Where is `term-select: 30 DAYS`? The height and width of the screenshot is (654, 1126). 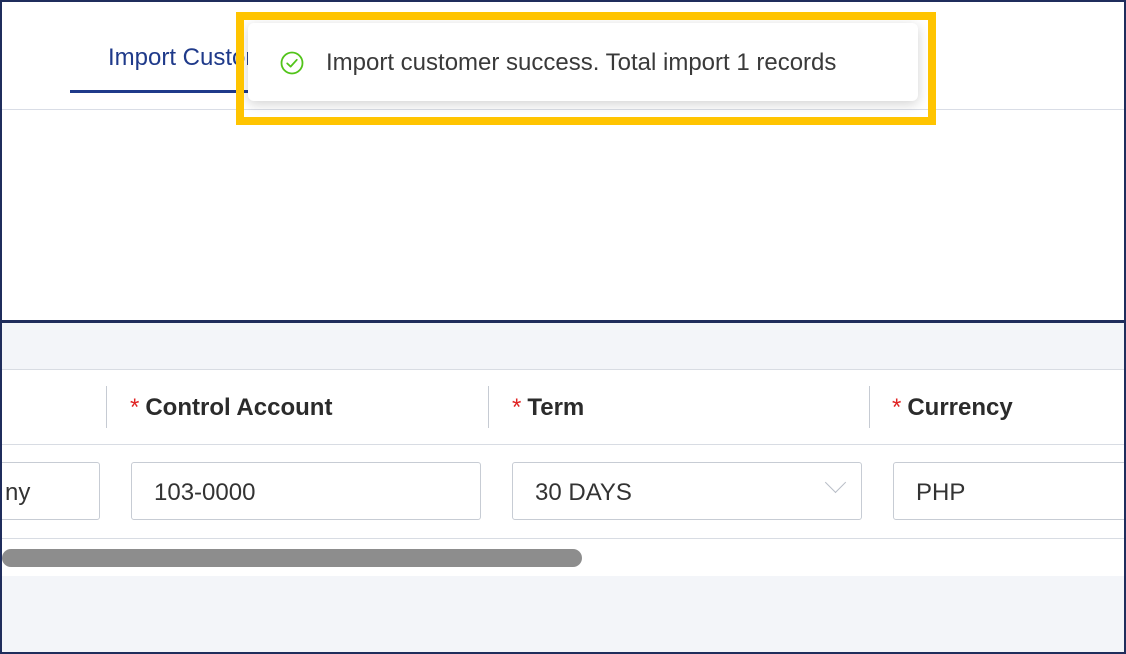
term-select: 30 DAYS is located at coordinates (687, 491).